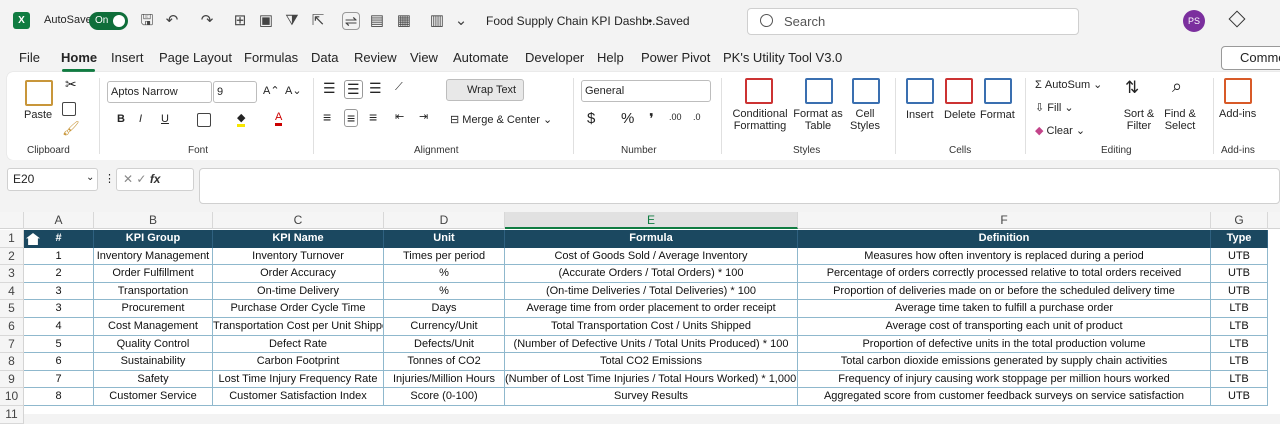 This screenshot has height=424, width=1280. I want to click on table-cell: Procurement, so click(153, 309).